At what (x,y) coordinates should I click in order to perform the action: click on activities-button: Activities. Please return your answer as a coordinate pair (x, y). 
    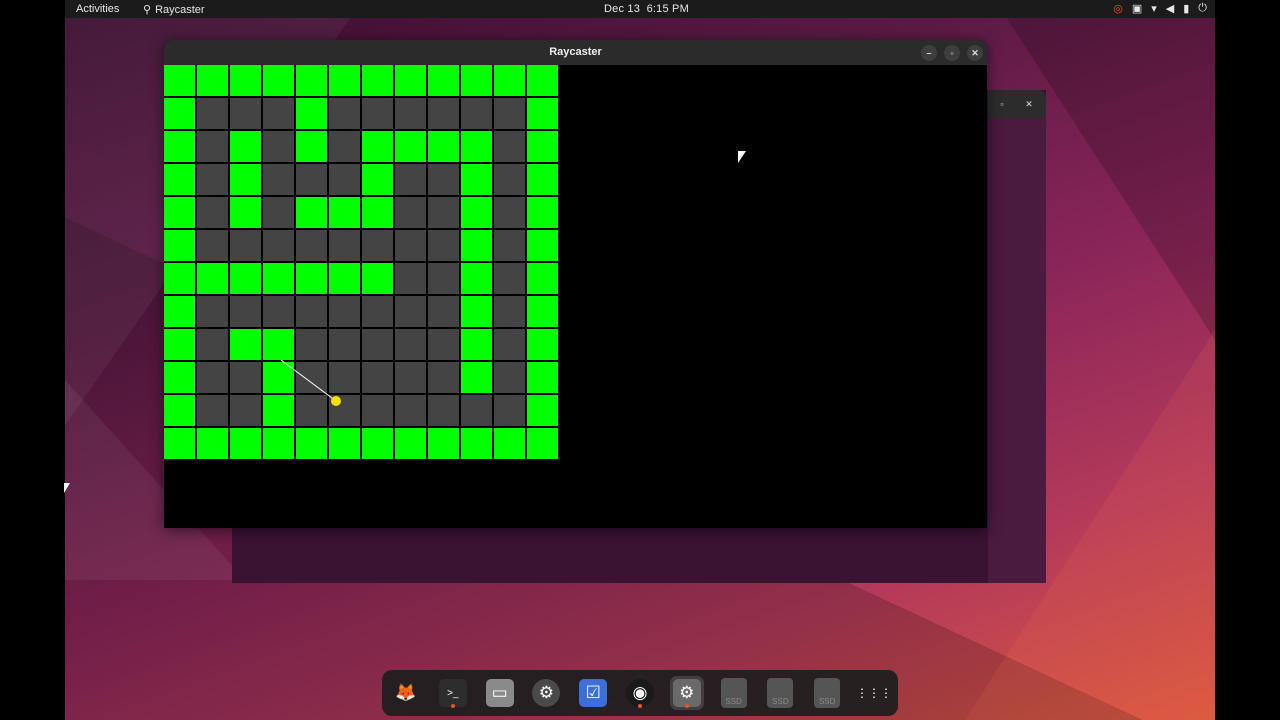
    Looking at the image, I should click on (97, 9).